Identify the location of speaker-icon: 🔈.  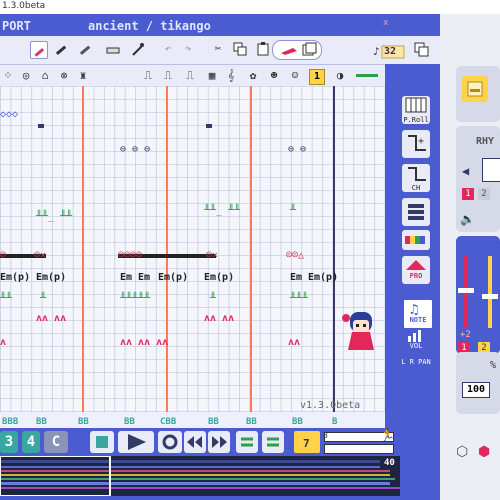
(467, 219).